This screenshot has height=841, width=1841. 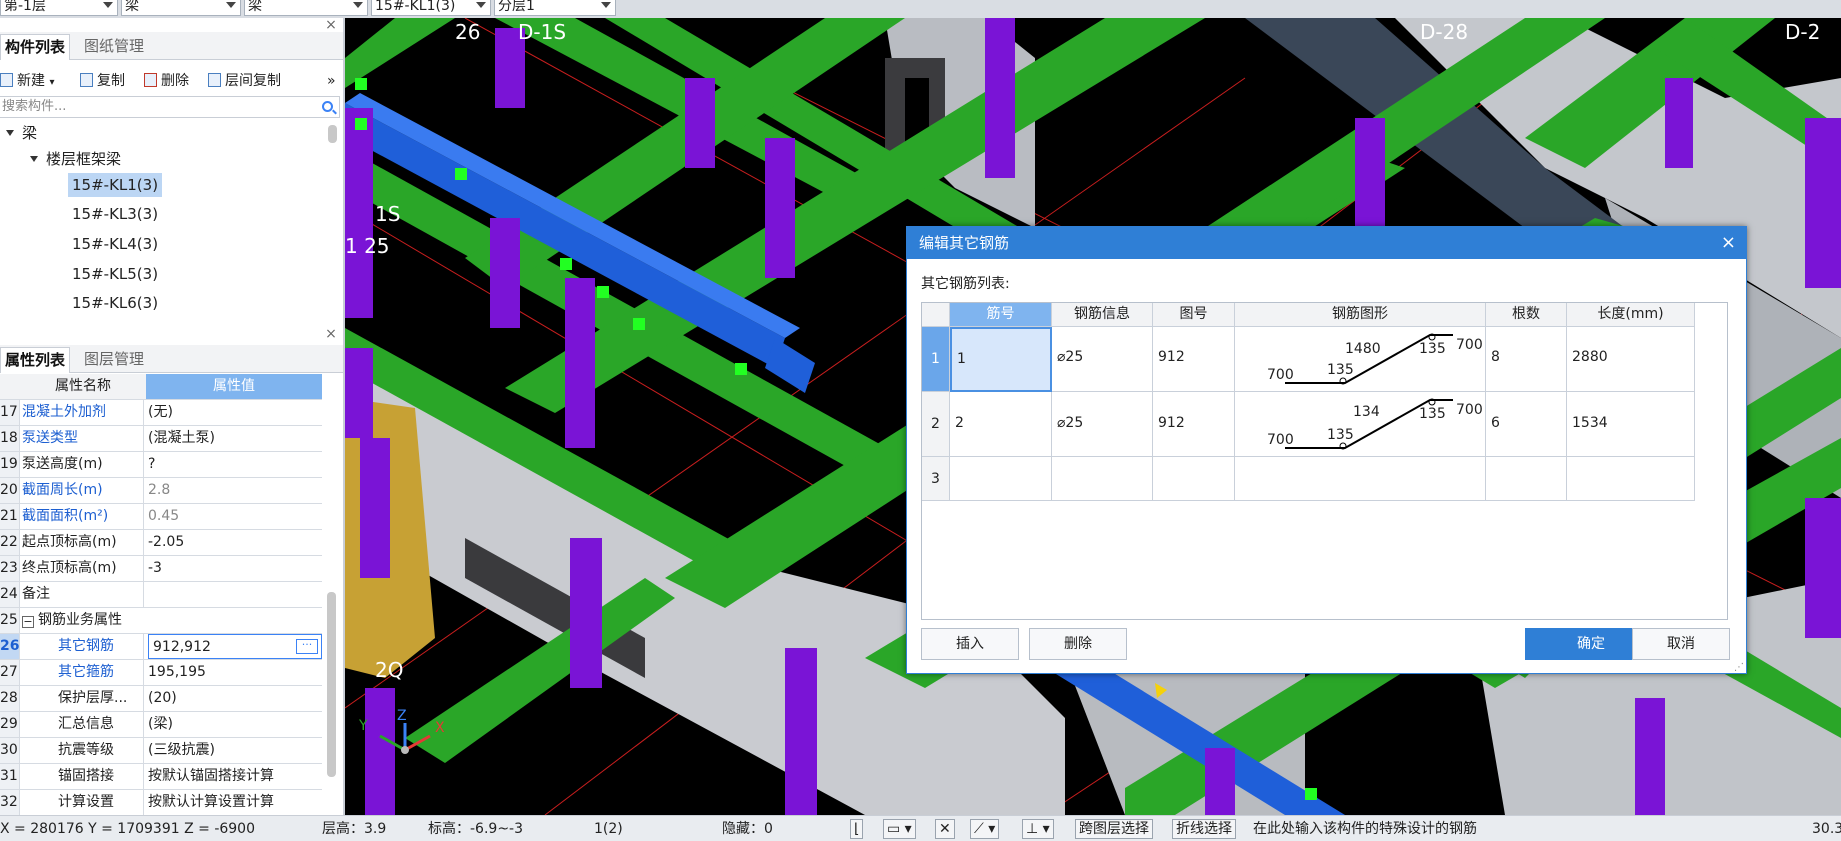 I want to click on property-name: 截面周长(m), so click(x=83, y=490).